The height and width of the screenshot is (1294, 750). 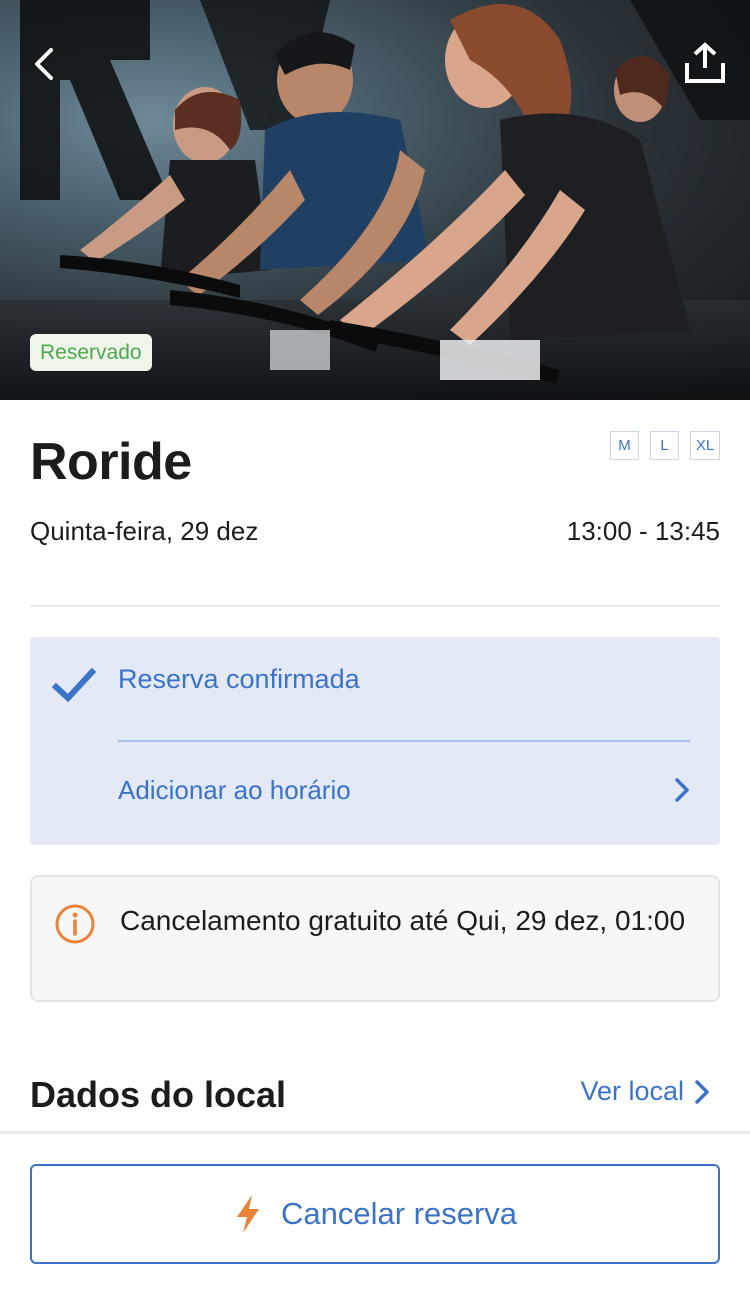 What do you see at coordinates (111, 462) in the screenshot?
I see `class-title: Roride` at bounding box center [111, 462].